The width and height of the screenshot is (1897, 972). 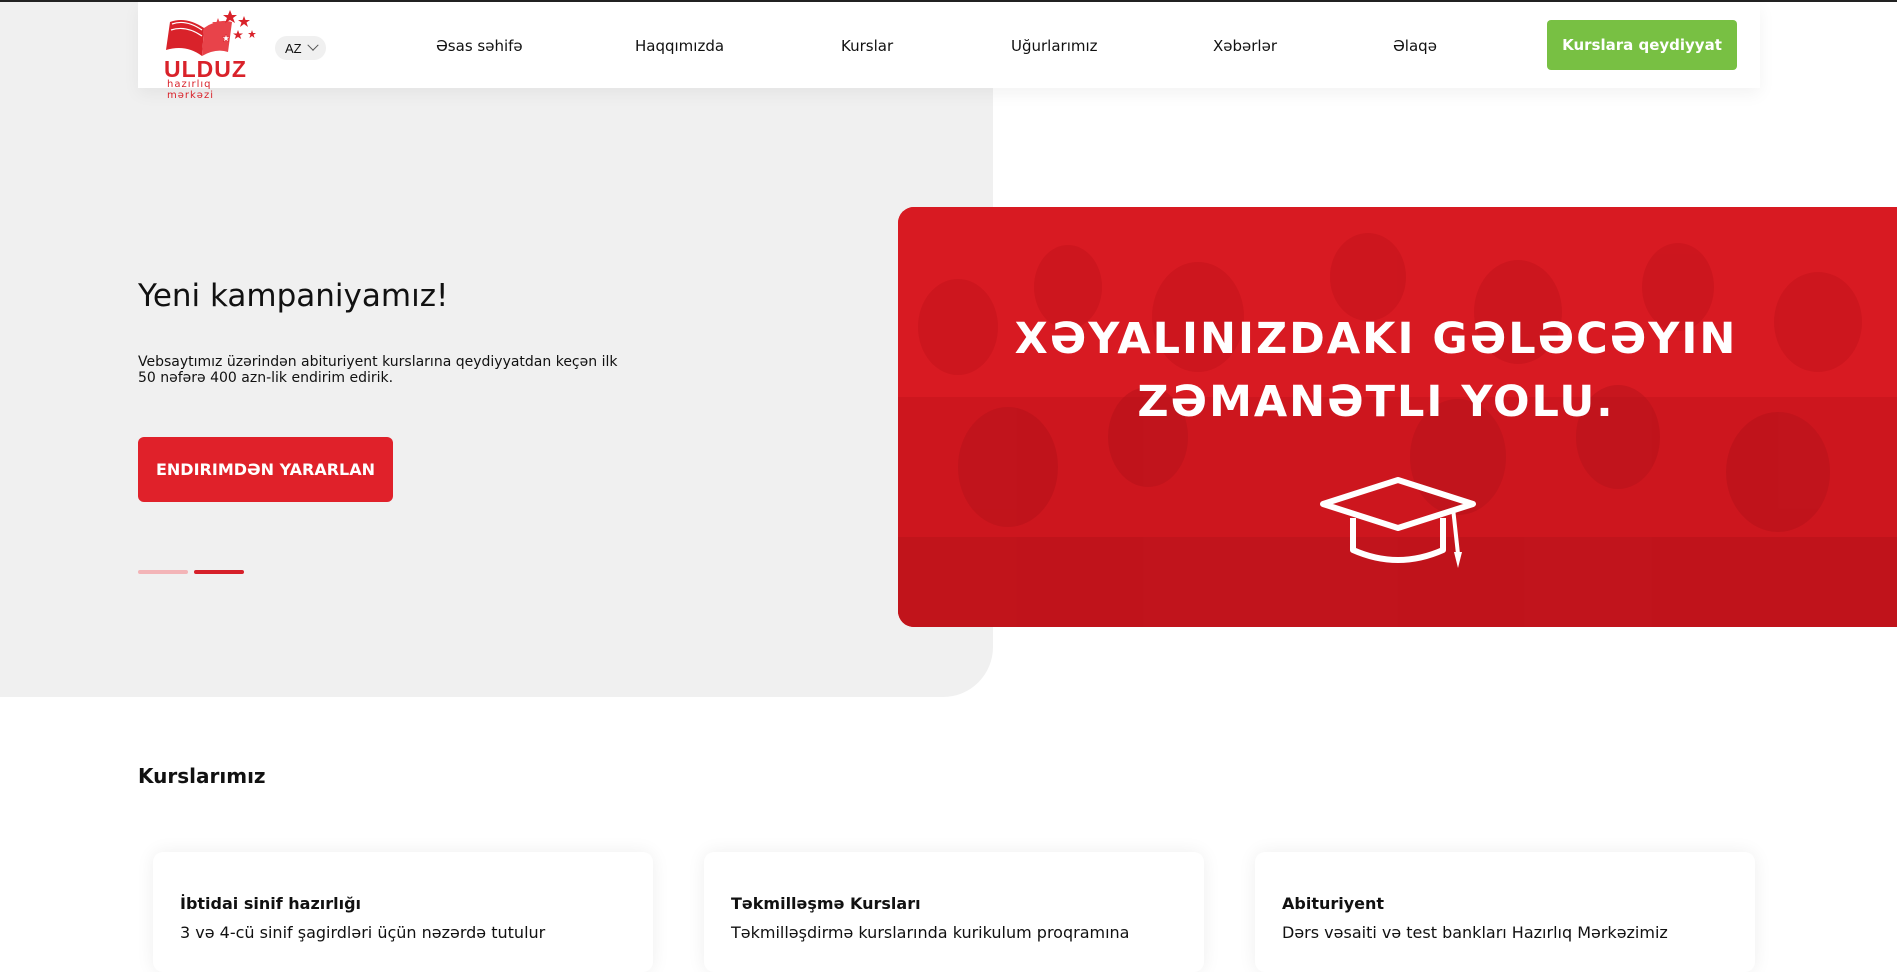 What do you see at coordinates (190, 90) in the screenshot?
I see `logo-subtitle: hazırlıq mərkəzi` at bounding box center [190, 90].